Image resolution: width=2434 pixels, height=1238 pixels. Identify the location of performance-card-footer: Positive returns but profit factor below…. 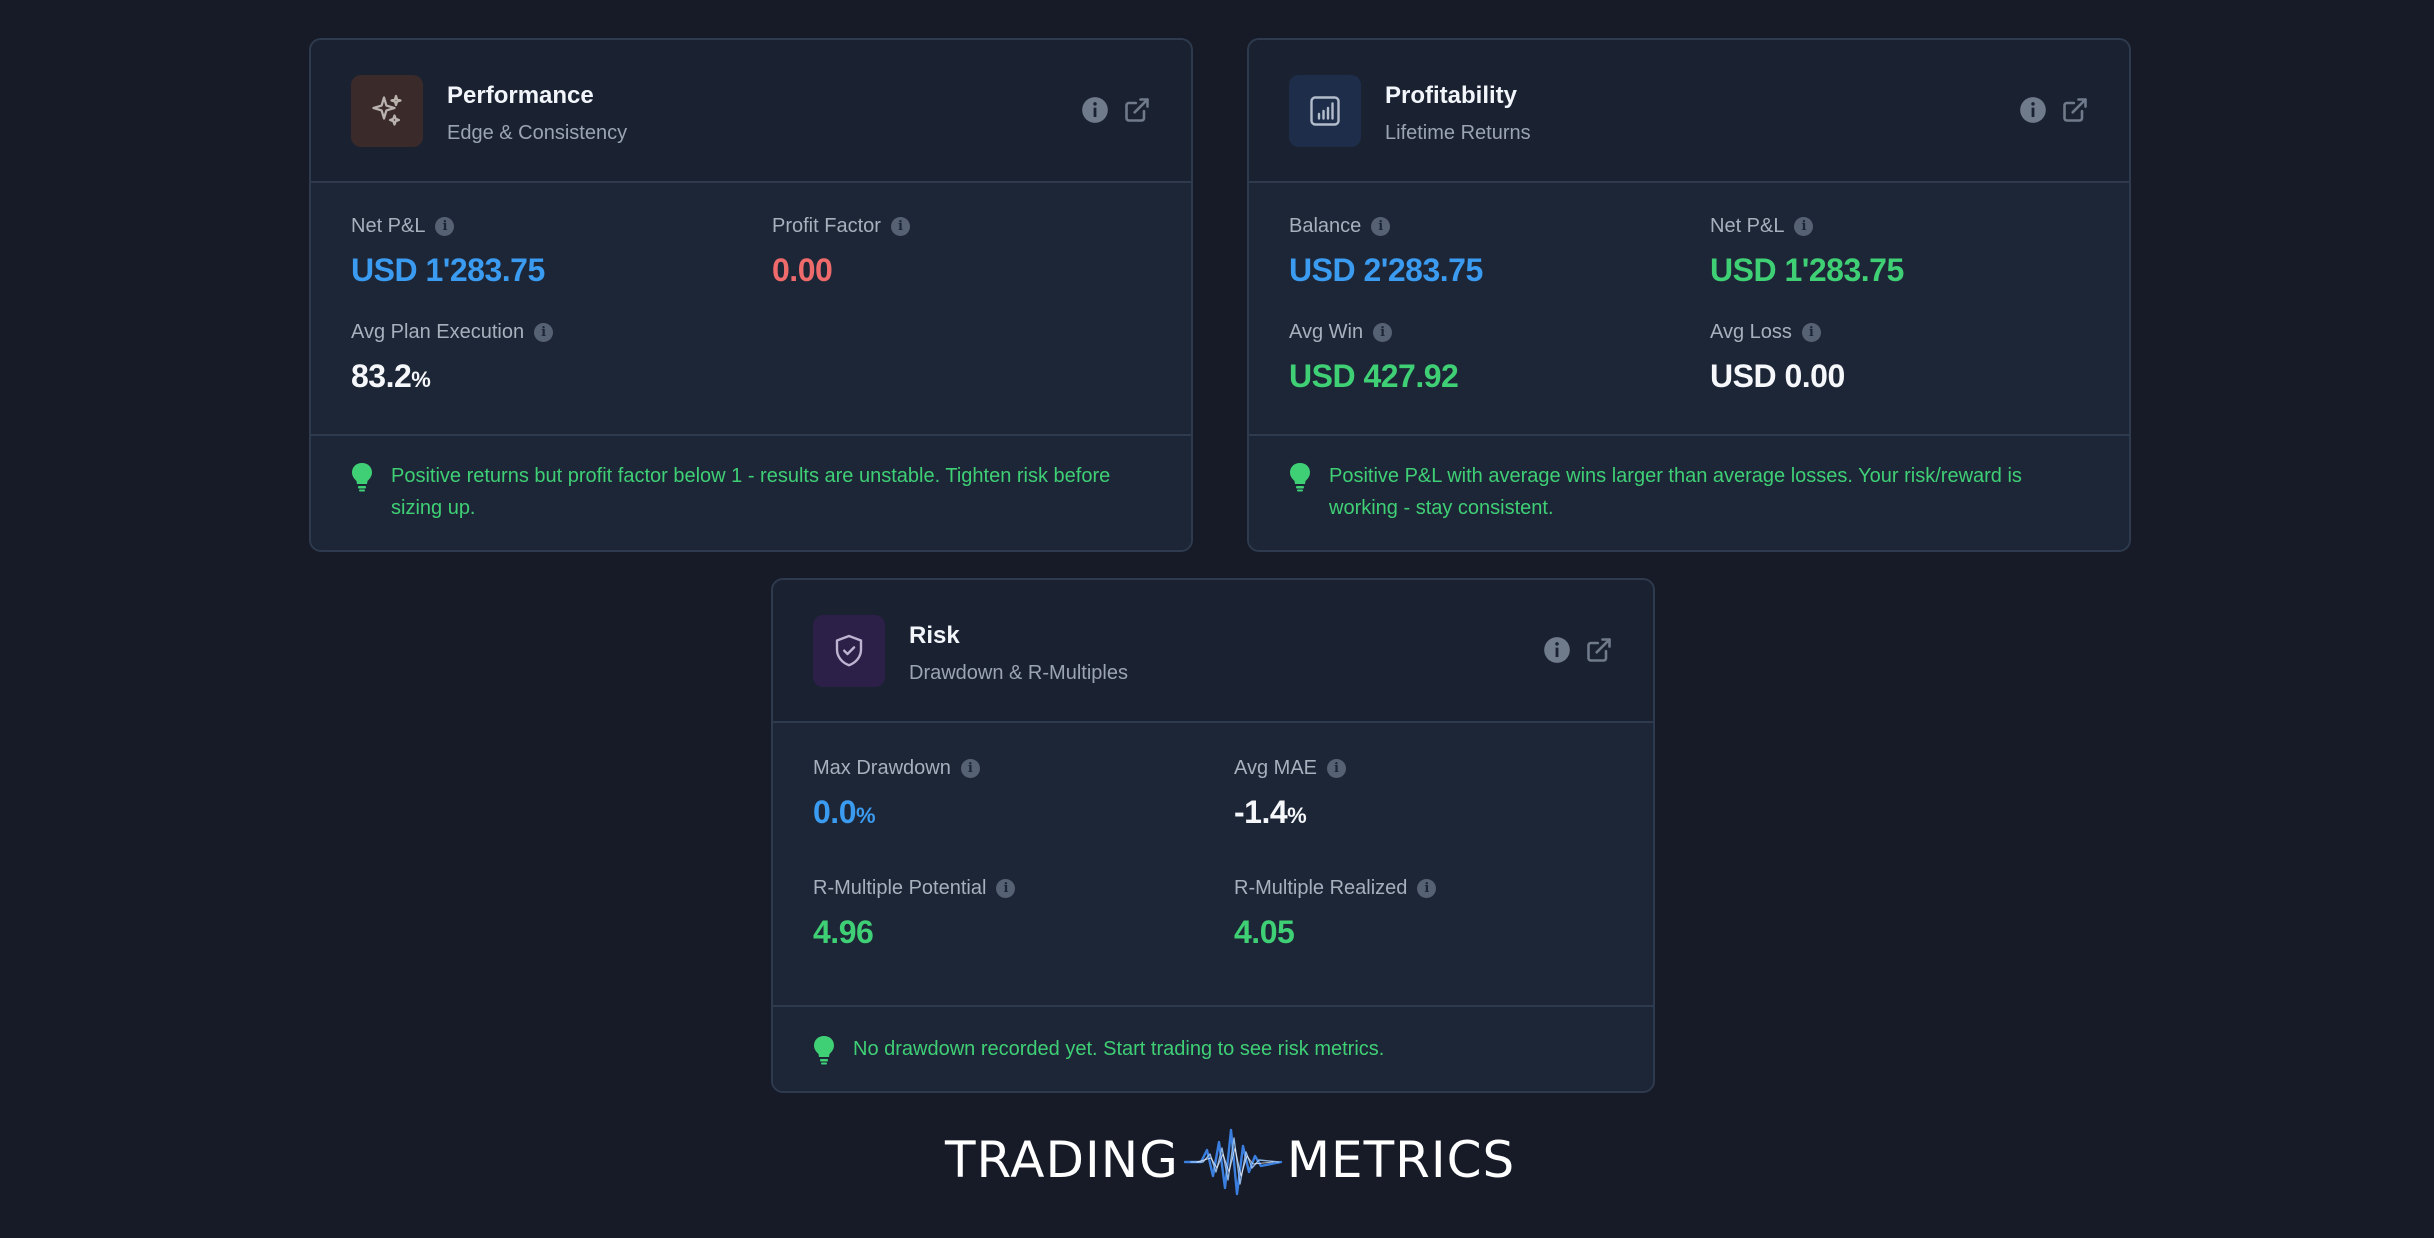
(751, 492).